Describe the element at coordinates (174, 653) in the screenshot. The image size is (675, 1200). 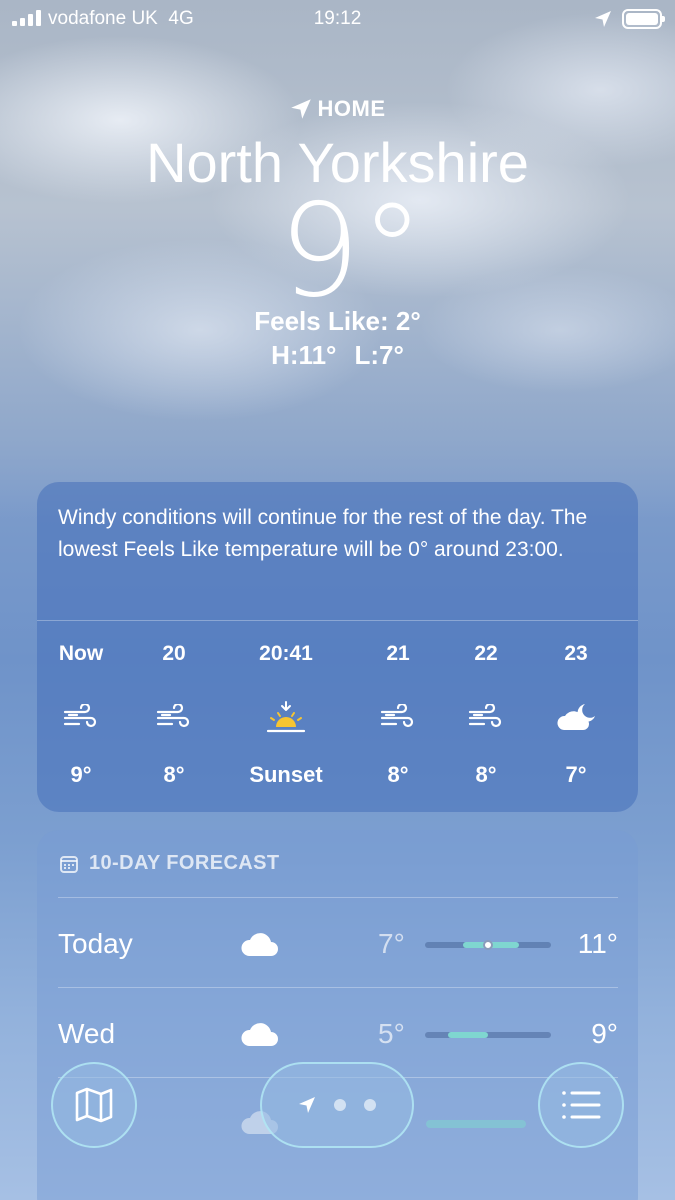
I see `hour-label: 20` at that location.